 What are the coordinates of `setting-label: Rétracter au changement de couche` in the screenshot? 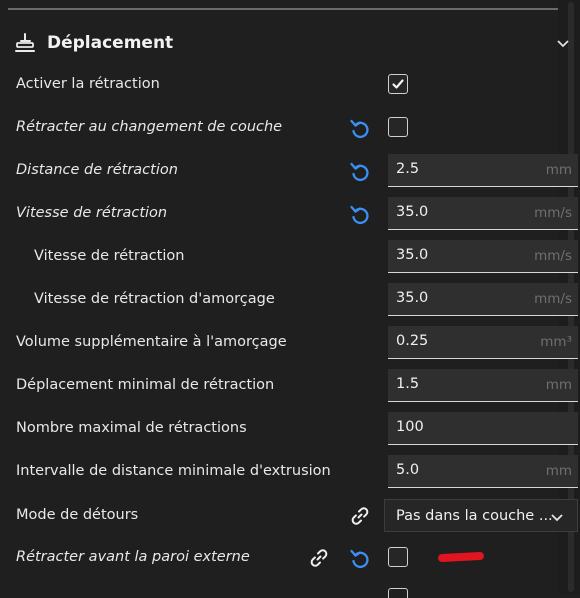 It's located at (149, 127).